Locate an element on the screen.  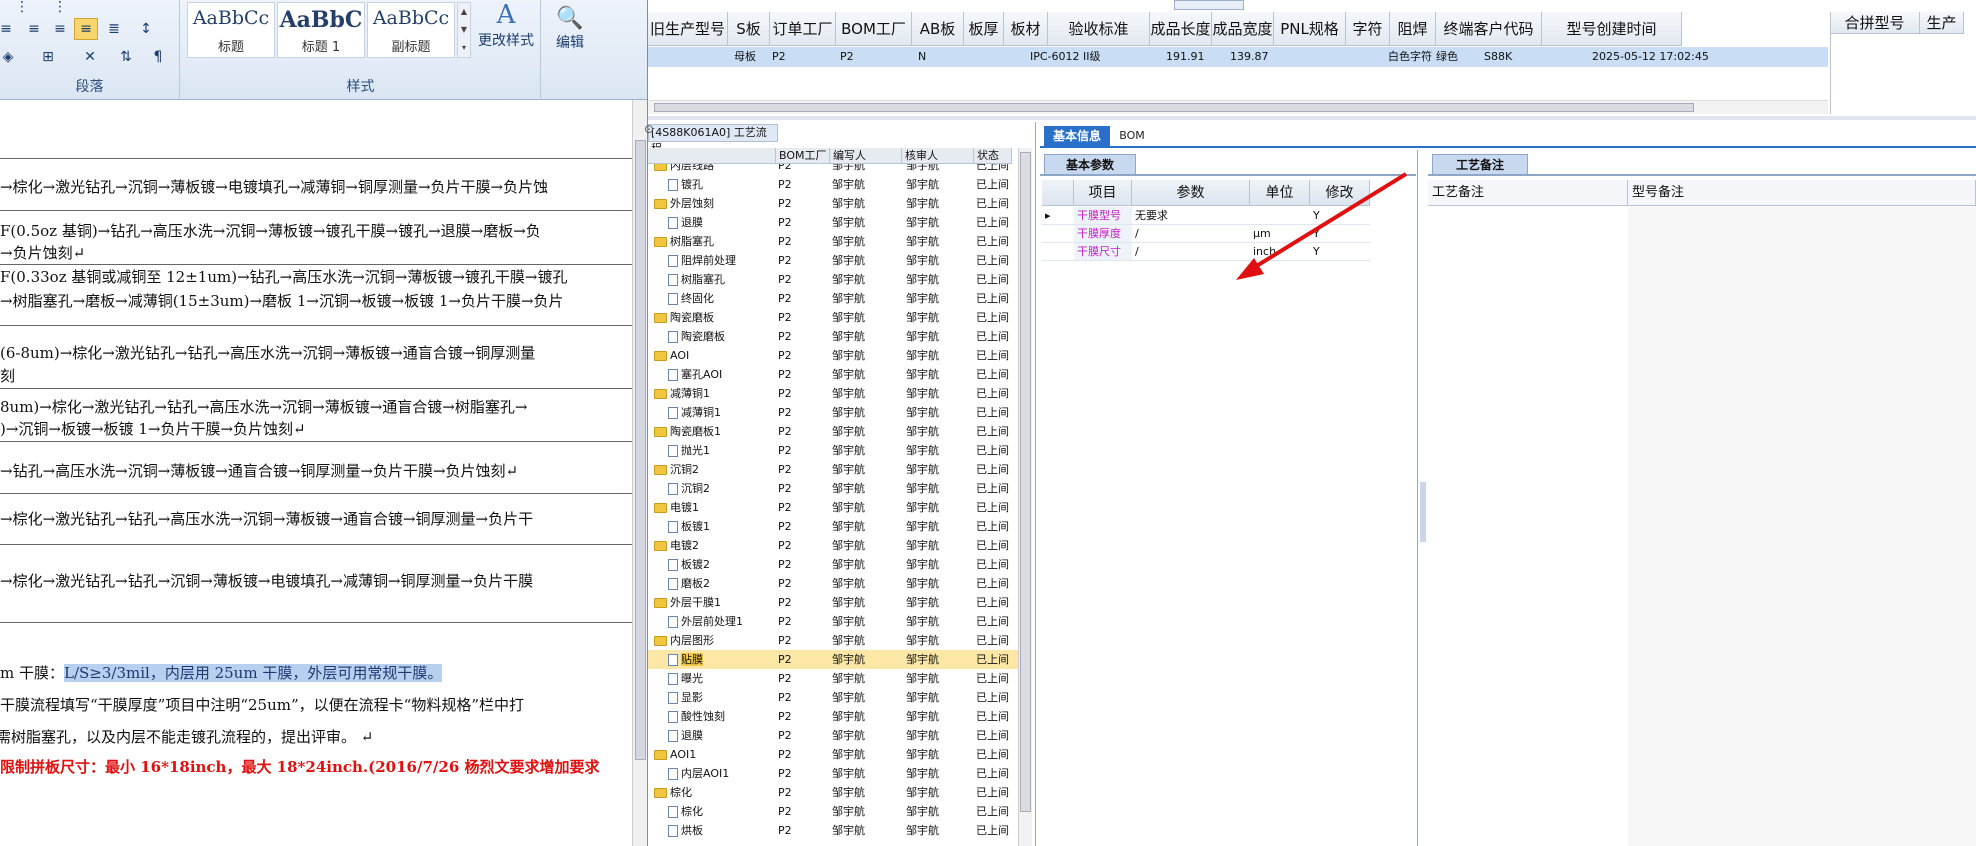
edit-button: 🔍 编辑 is located at coordinates (570, 46).